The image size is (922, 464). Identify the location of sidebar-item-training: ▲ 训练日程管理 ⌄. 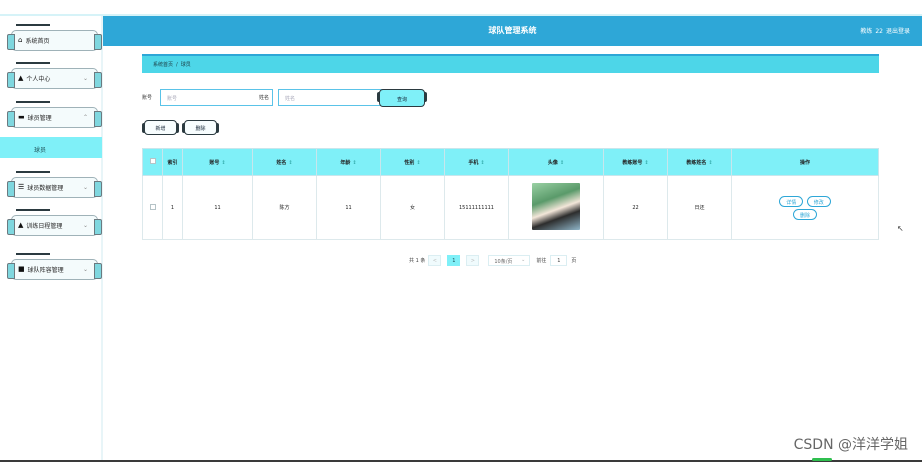
(54, 225).